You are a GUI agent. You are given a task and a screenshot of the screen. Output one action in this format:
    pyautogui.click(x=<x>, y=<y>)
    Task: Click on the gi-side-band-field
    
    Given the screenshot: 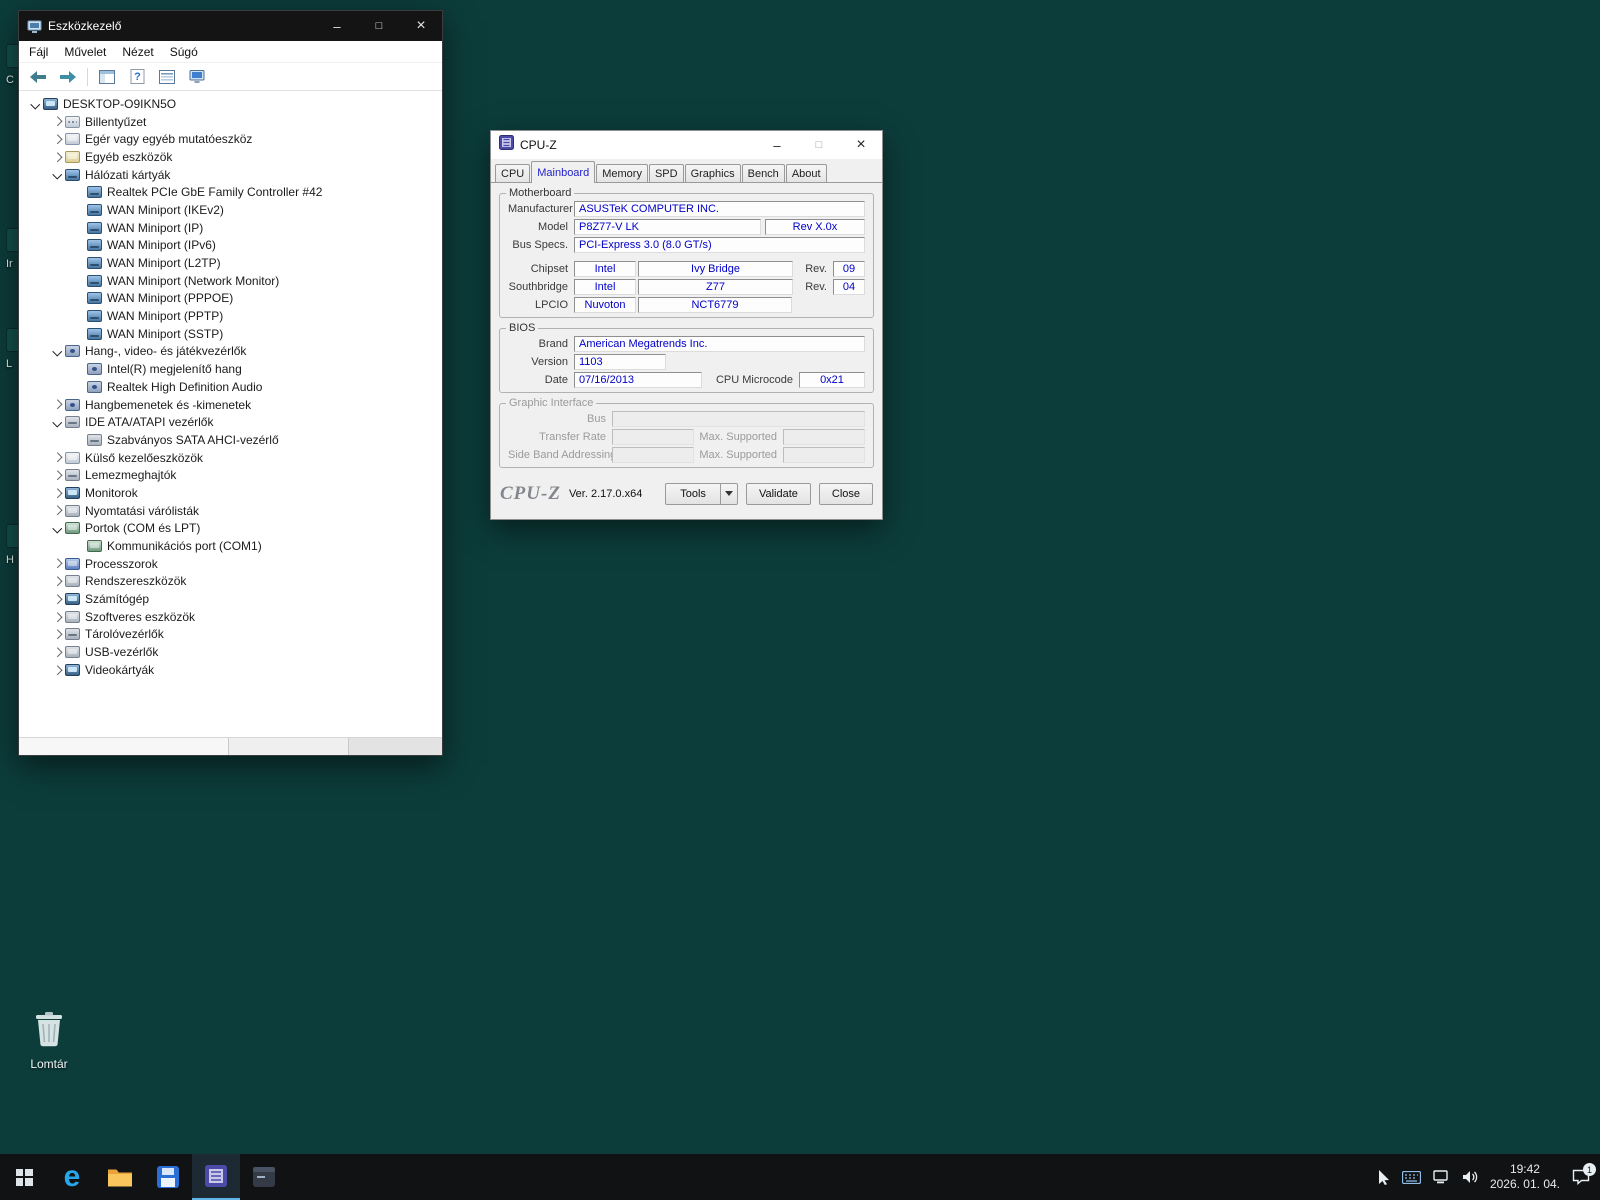 What is the action you would take?
    pyautogui.click(x=653, y=455)
    